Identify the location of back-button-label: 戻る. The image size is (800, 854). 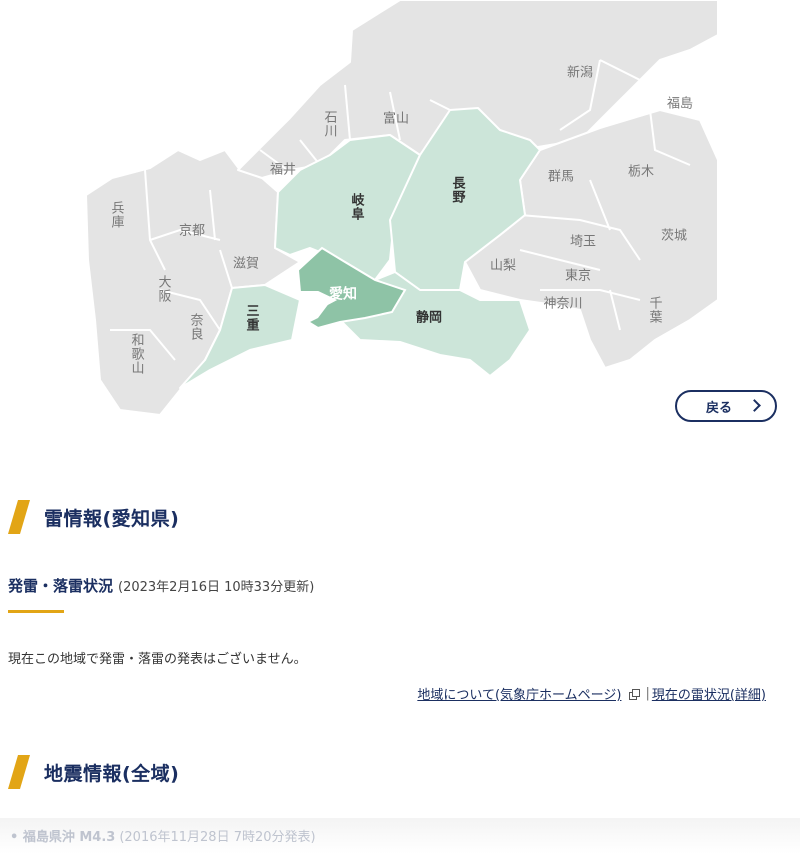
(718, 408).